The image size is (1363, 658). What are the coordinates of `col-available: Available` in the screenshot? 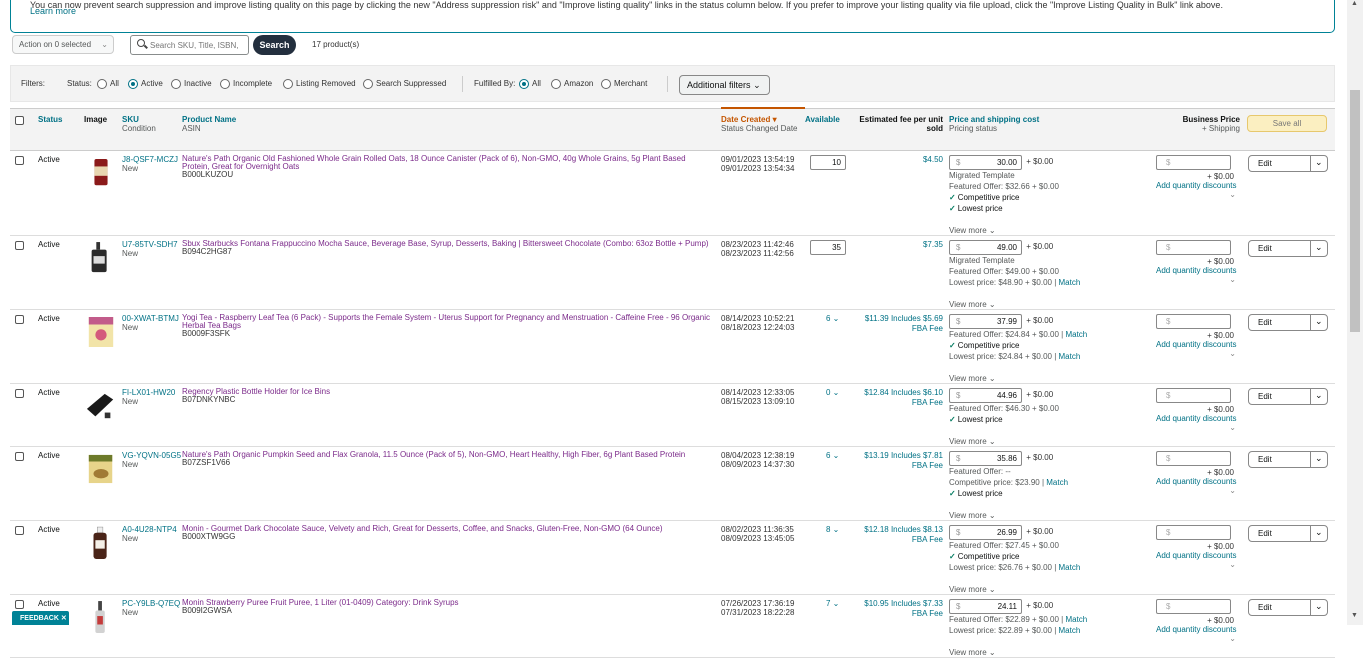 It's located at (832, 129).